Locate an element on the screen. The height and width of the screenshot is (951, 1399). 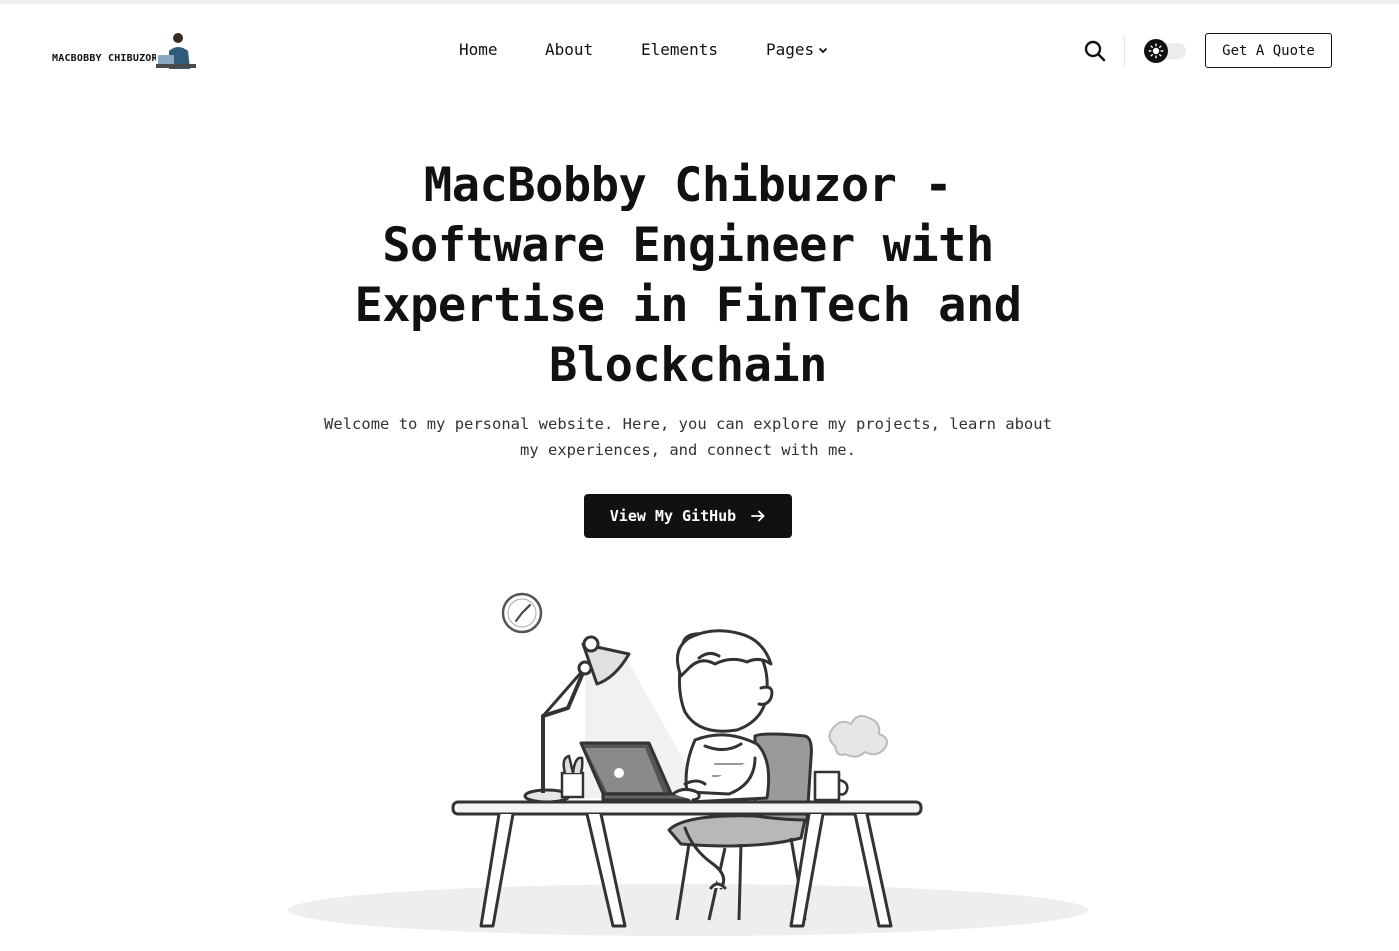
sun-icon is located at coordinates (1156, 51).